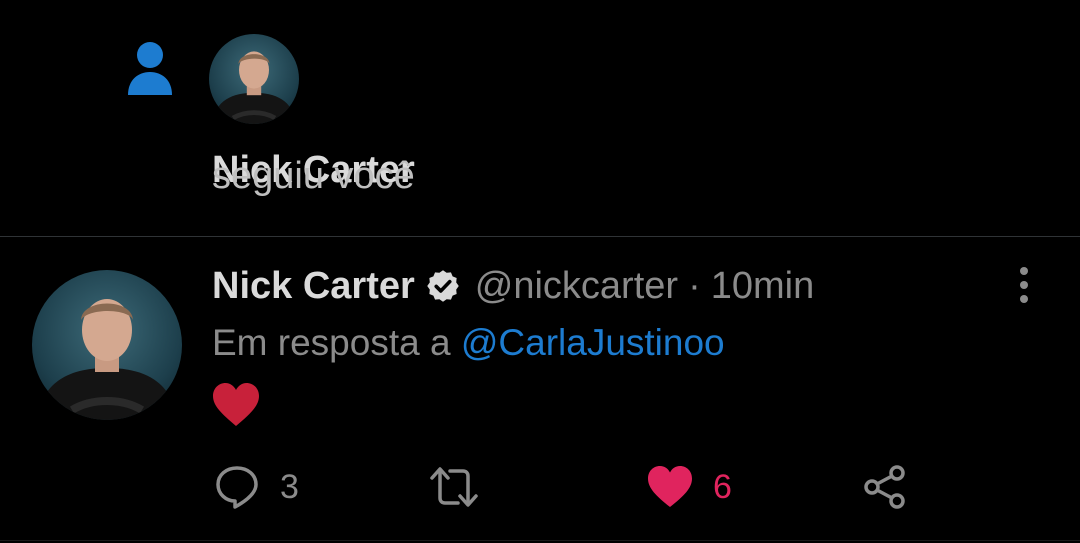 The image size is (1080, 543). Describe the element at coordinates (443, 286) in the screenshot. I see `verified-badge-icon` at that location.